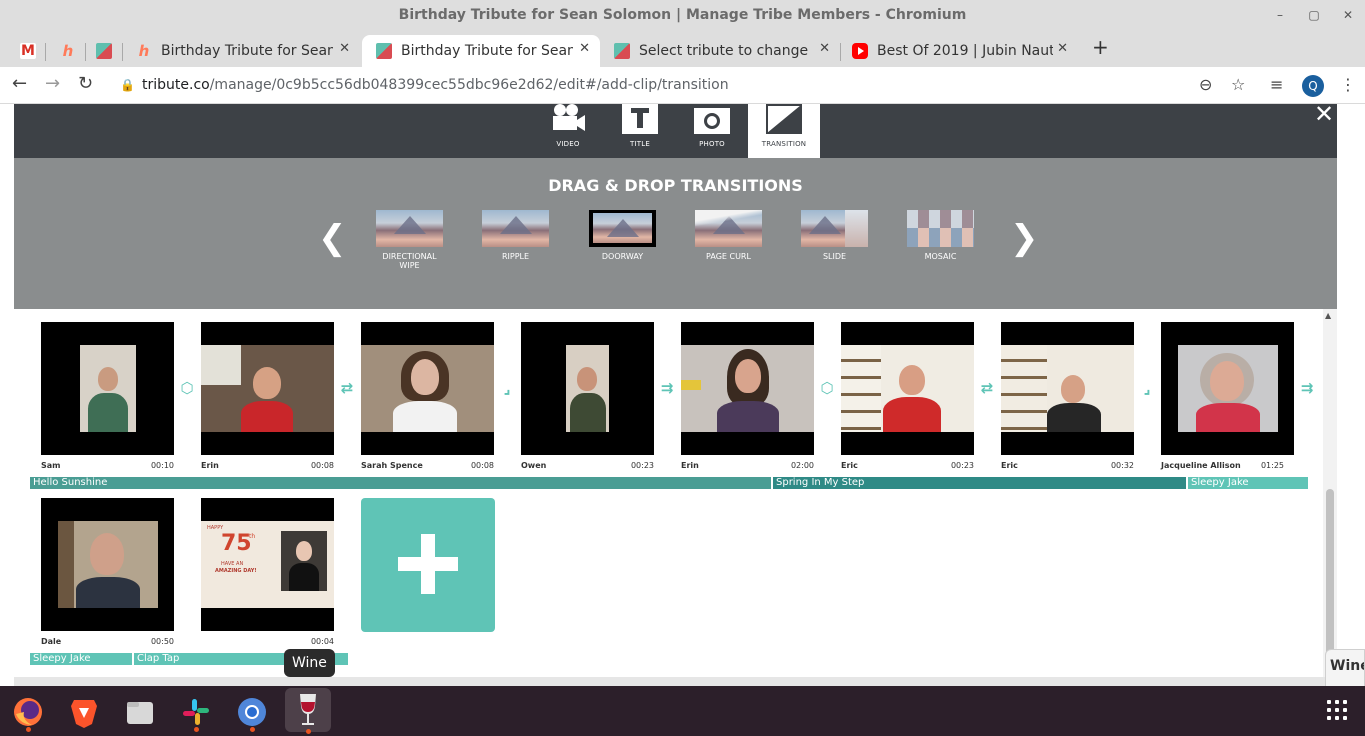 The height and width of the screenshot is (736, 1365). Describe the element at coordinates (720, 51) in the screenshot. I see `tab-select-tribute: Select tribute to change | ✕` at that location.